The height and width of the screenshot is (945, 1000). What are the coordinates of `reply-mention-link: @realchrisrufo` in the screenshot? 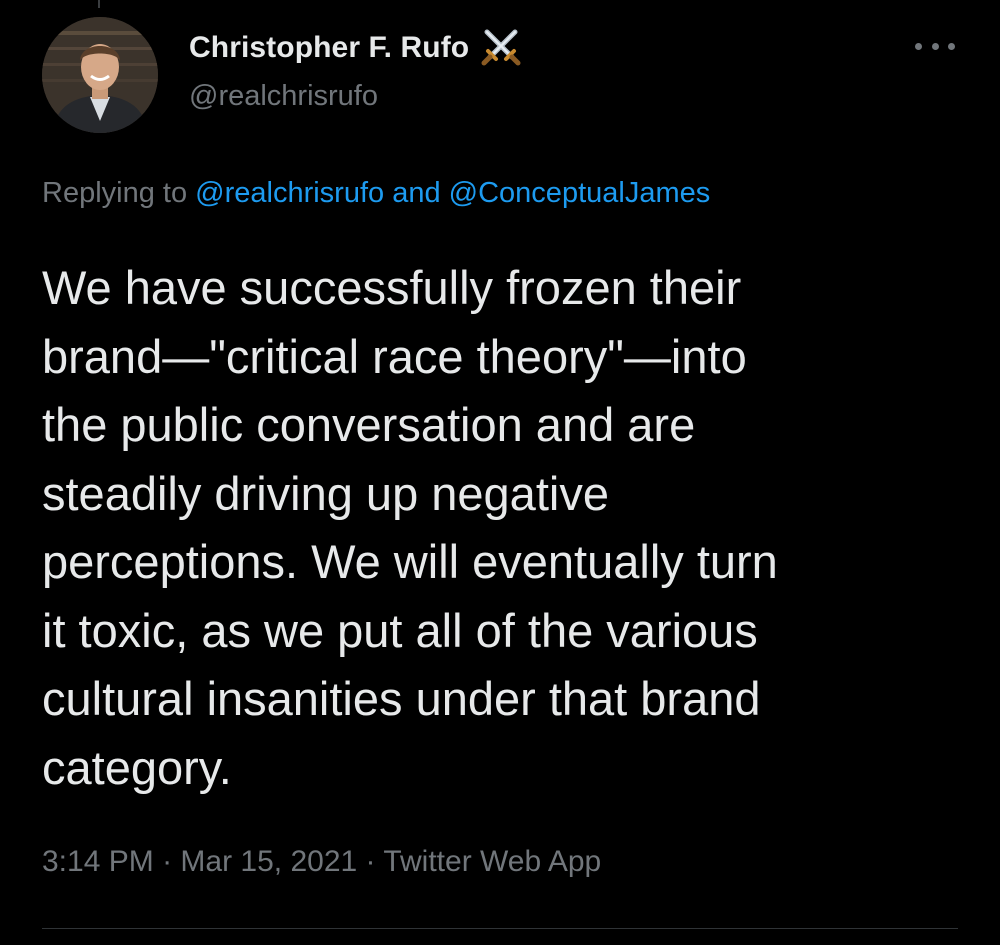 It's located at (289, 193).